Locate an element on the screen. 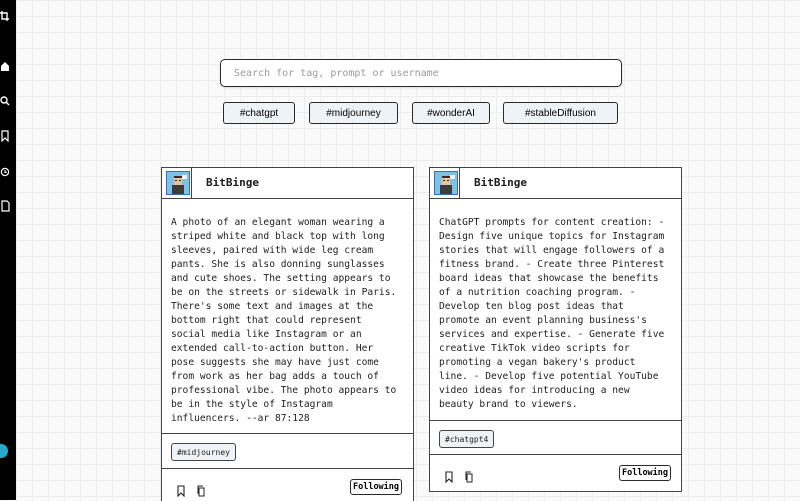 The height and width of the screenshot is (501, 800). prompt-tag-chip: #chatgpt4 is located at coordinates (467, 439).